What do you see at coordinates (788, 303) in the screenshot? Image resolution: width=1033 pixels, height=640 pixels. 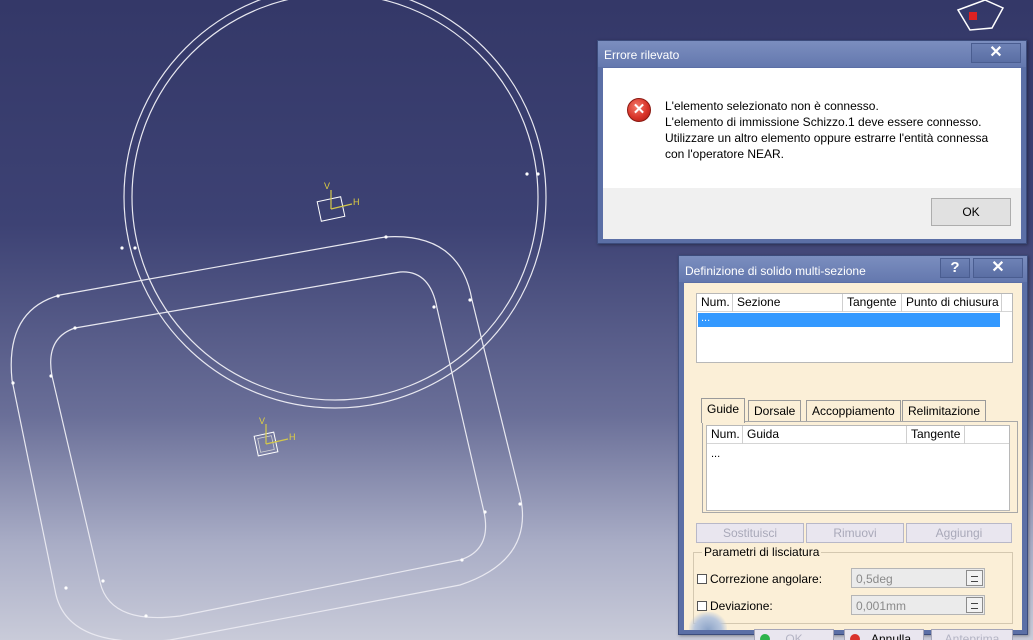 I see `col-sezione: Sezione` at bounding box center [788, 303].